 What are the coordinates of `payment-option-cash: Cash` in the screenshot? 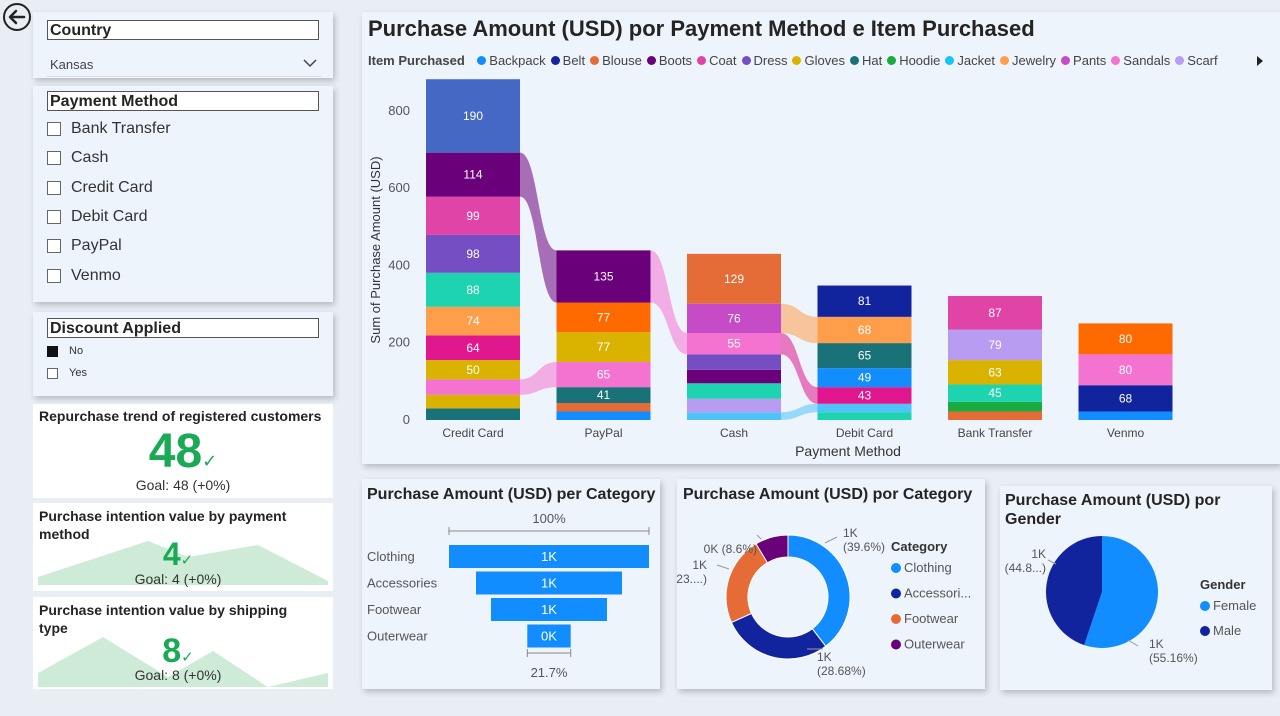 It's located at (77, 158).